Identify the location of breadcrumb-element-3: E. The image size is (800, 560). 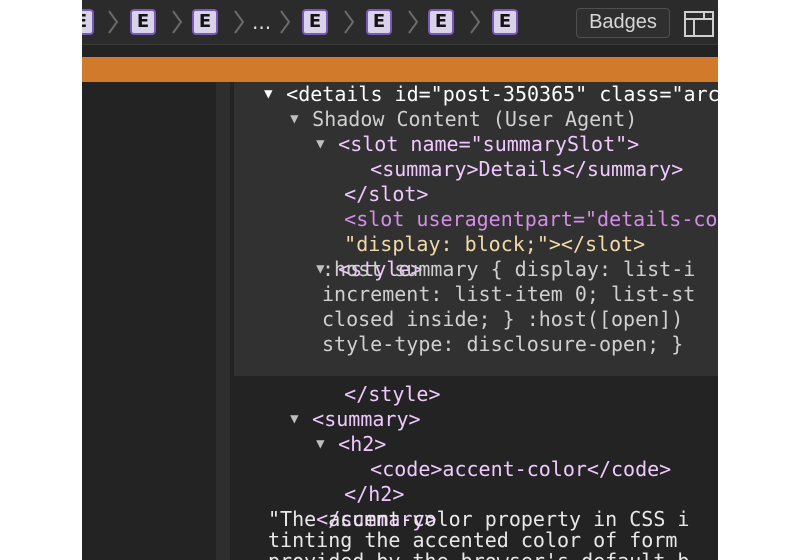
(205, 22).